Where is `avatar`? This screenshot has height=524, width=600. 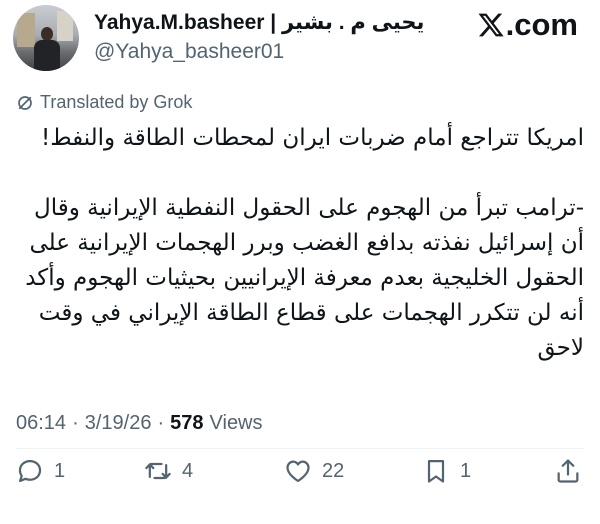
avatar is located at coordinates (46, 38).